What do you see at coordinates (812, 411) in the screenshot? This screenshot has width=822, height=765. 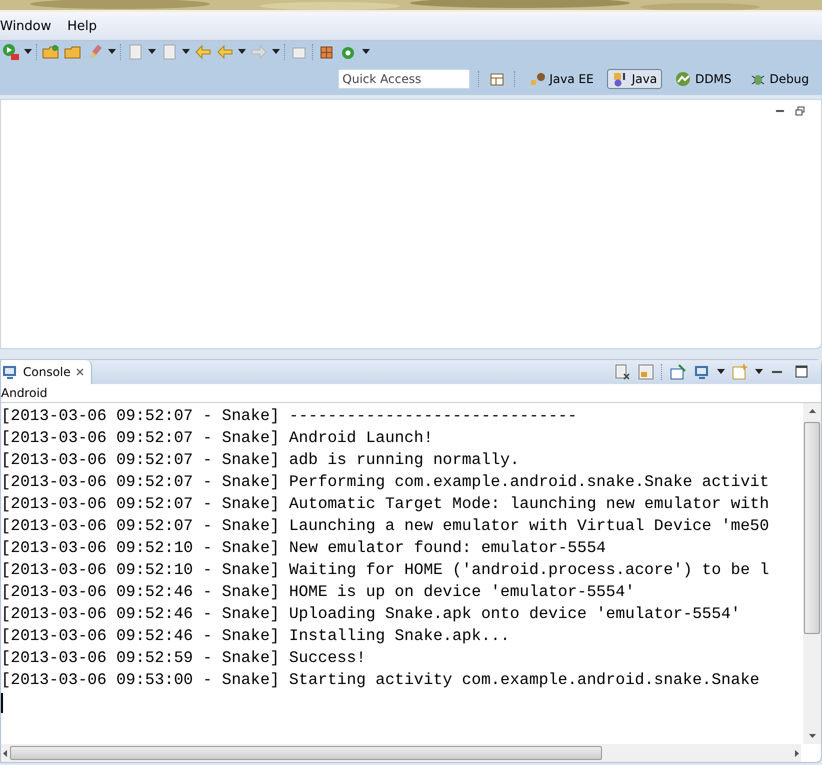 I see `scroll-up-arrow-icon` at bounding box center [812, 411].